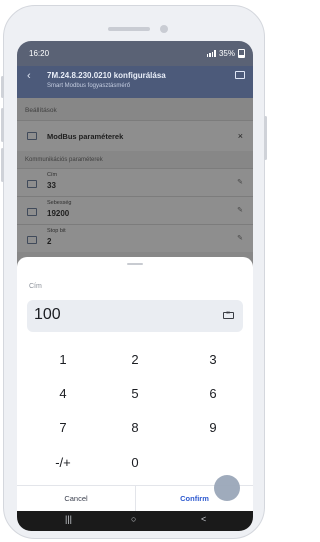 This screenshot has width=320, height=542. I want to click on field-label: Stop bit, so click(56, 231).